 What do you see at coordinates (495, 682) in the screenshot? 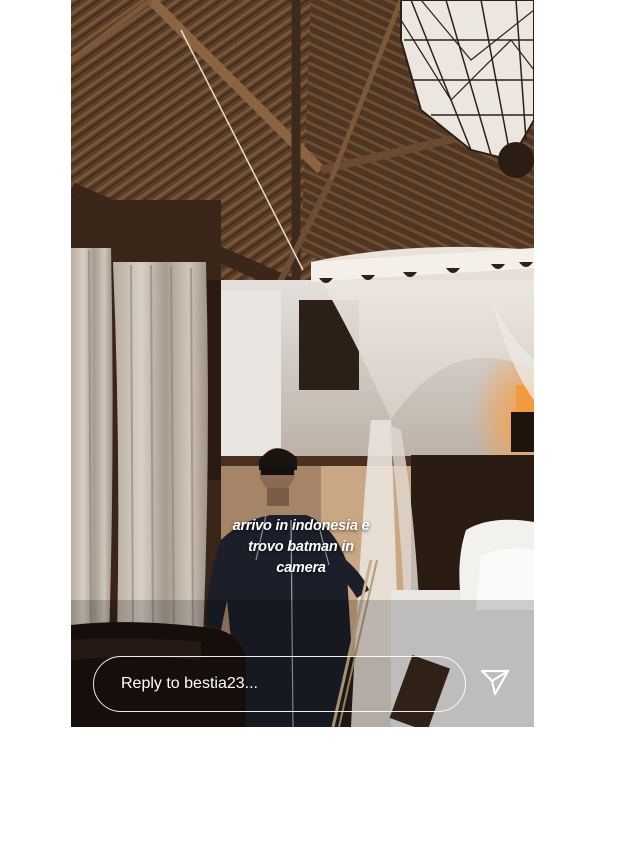
I see `send-icon` at bounding box center [495, 682].